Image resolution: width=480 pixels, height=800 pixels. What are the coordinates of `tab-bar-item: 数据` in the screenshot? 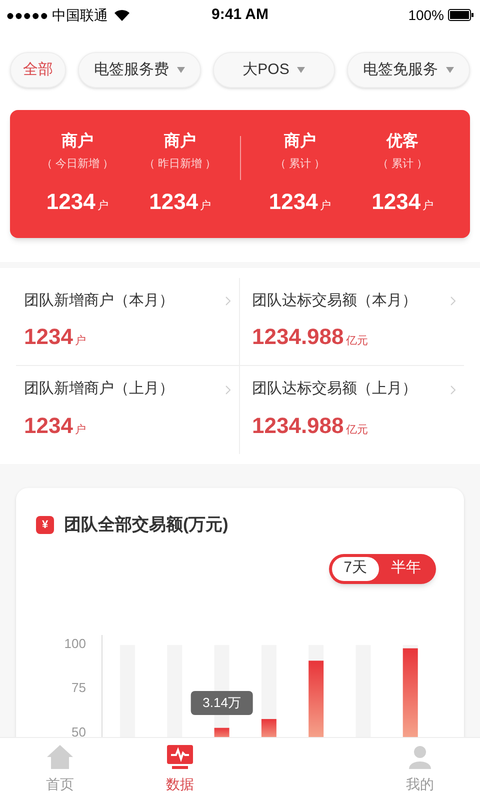 It's located at (180, 769).